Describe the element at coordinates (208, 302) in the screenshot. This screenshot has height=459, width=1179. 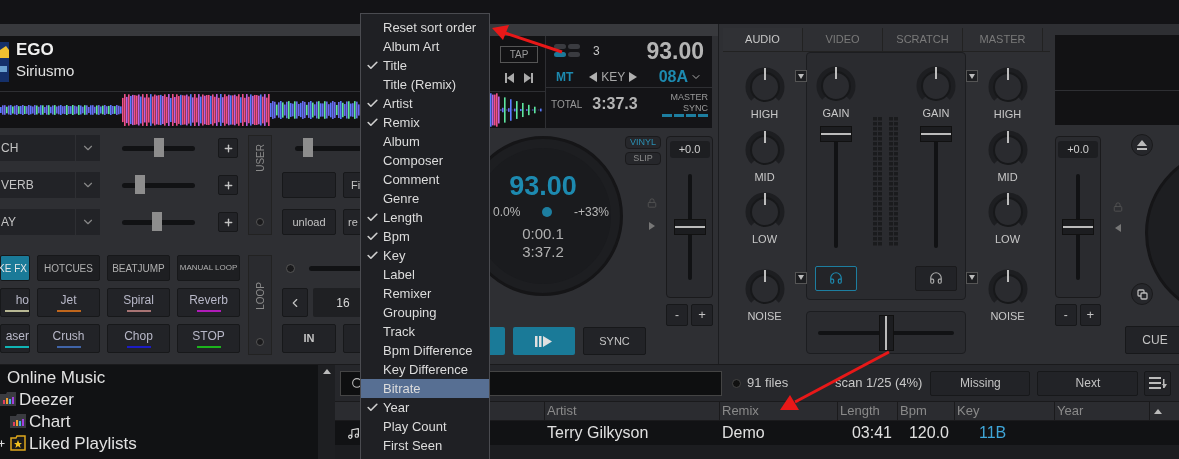
I see `fx-pad: Reverb` at that location.